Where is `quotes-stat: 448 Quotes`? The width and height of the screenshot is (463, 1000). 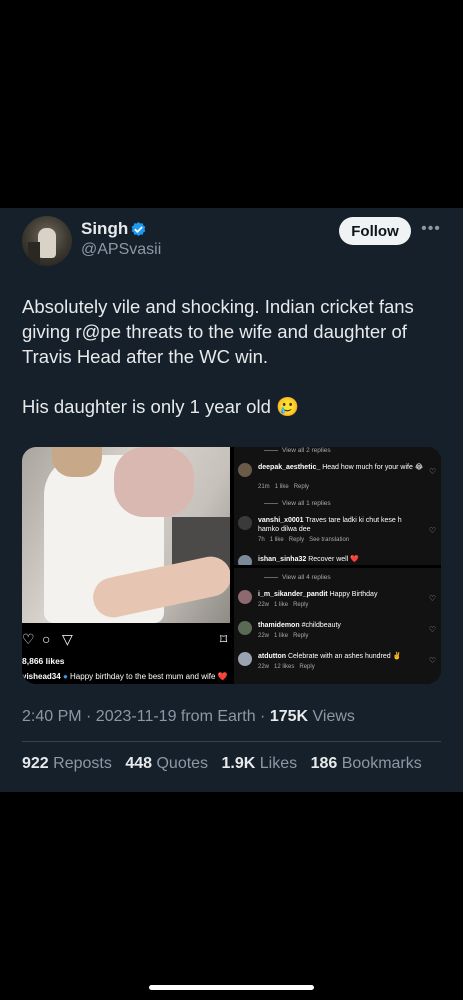 quotes-stat: 448 Quotes is located at coordinates (166, 763).